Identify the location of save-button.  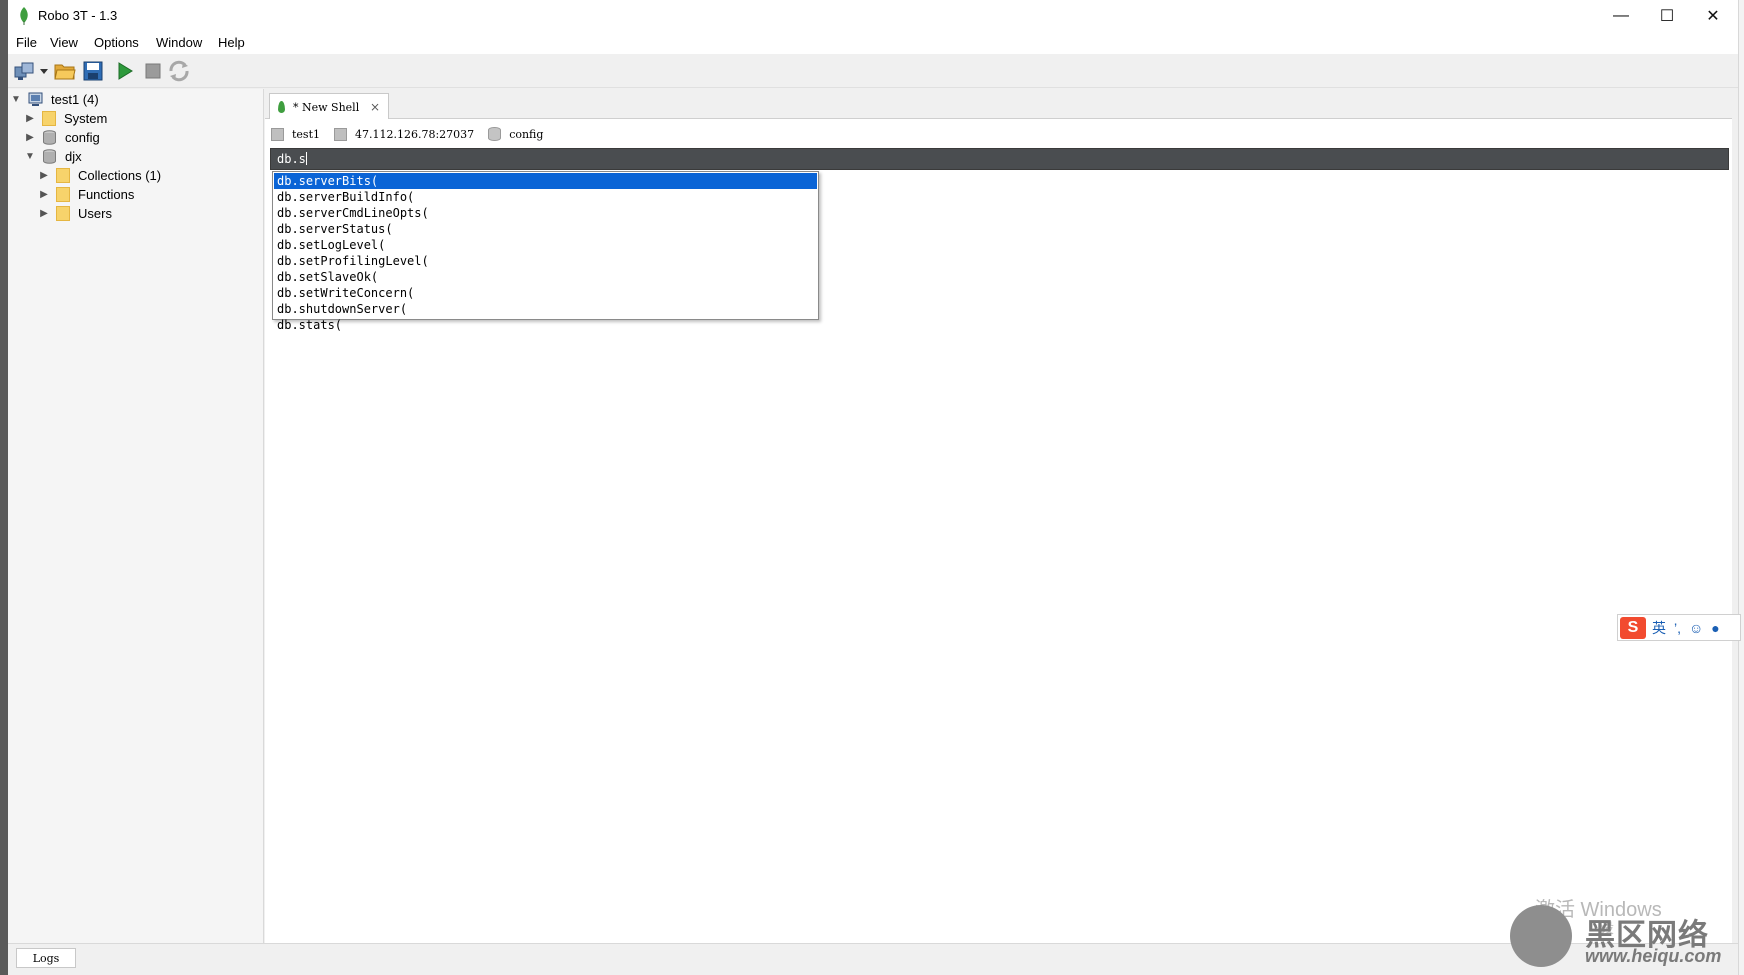
(93, 71).